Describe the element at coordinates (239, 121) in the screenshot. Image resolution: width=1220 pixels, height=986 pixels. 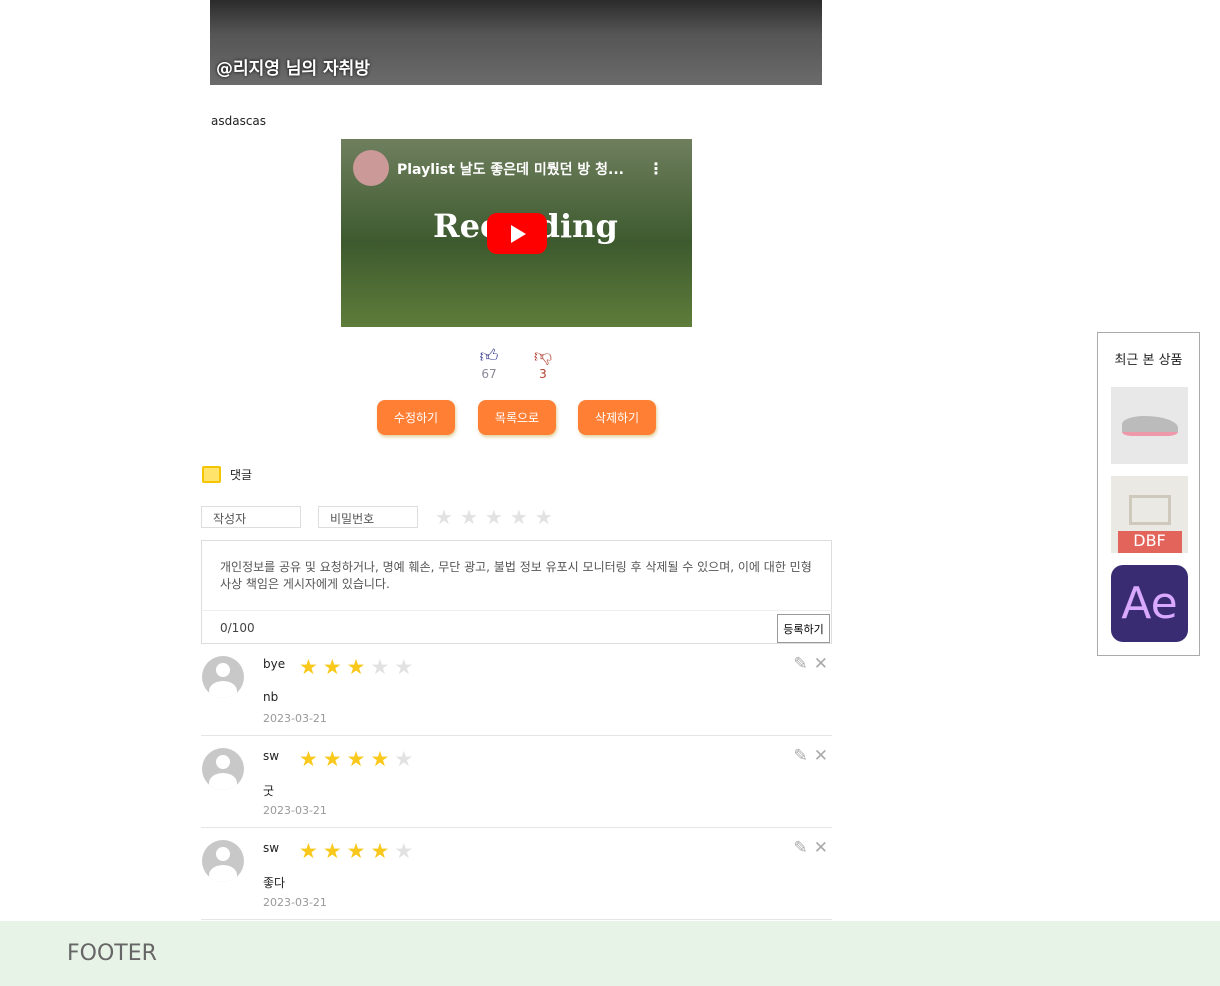
I see `post-body: asdascas` at that location.